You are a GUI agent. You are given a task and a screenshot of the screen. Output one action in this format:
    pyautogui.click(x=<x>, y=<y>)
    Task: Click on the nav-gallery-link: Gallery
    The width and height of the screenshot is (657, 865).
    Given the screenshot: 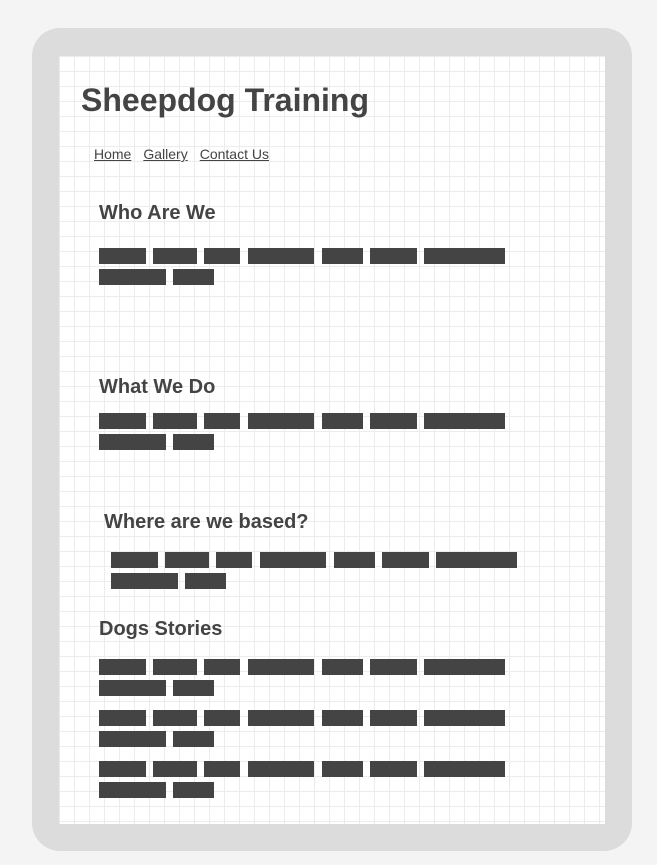 What is the action you would take?
    pyautogui.click(x=165, y=154)
    